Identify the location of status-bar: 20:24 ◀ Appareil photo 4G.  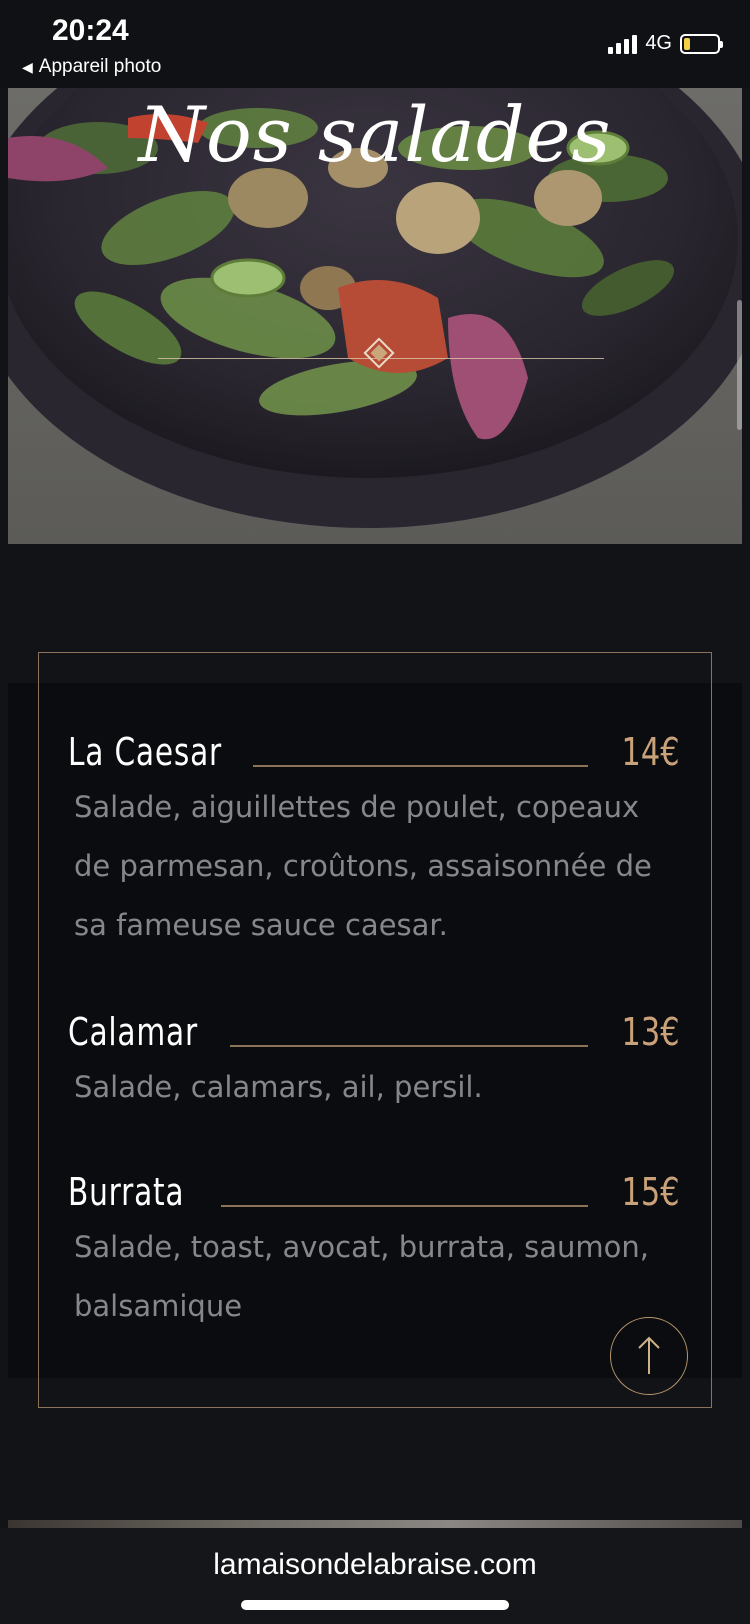
(375, 44).